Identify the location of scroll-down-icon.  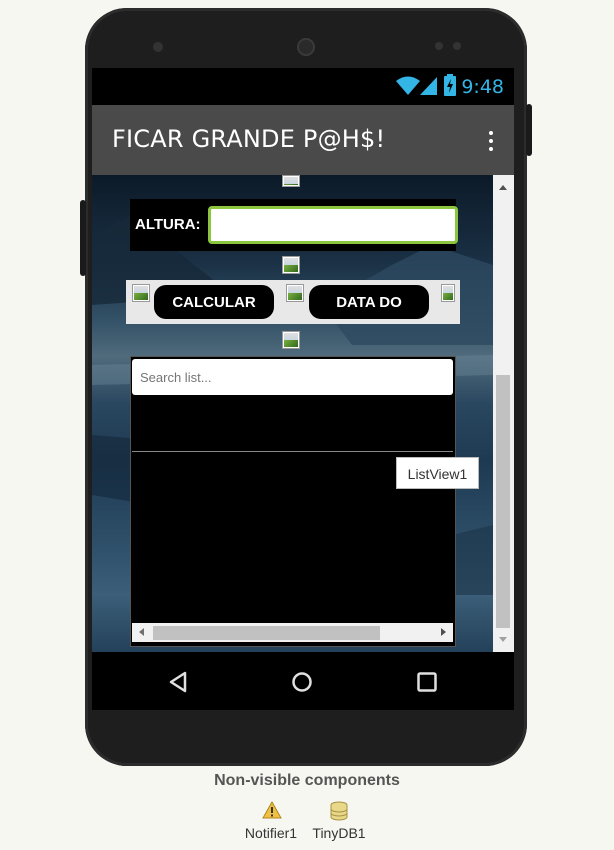
(503, 639).